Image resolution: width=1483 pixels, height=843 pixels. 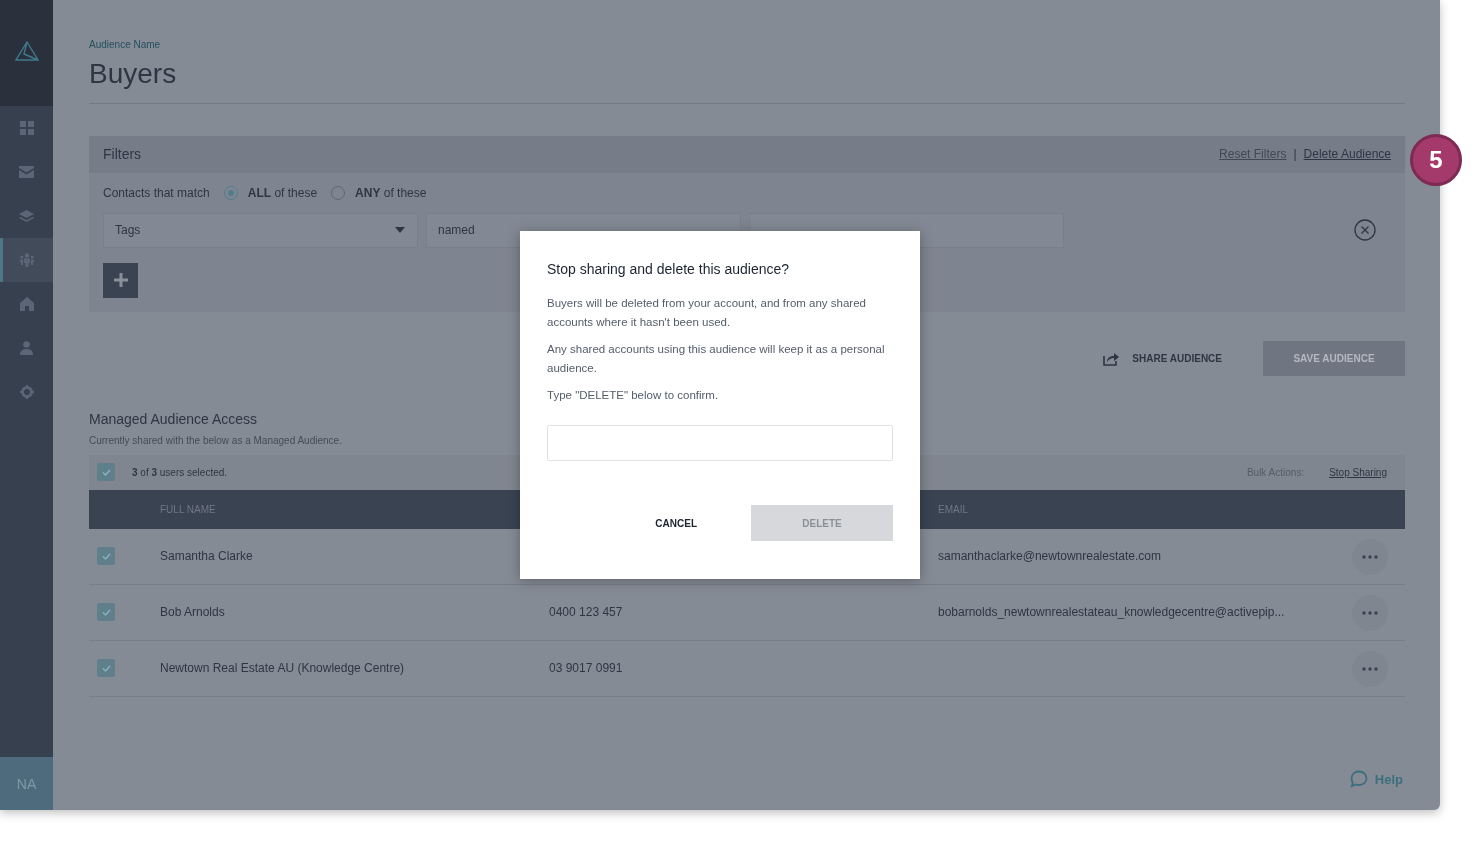 What do you see at coordinates (1358, 472) in the screenshot?
I see `stop-sharing-link: Stop Sharing` at bounding box center [1358, 472].